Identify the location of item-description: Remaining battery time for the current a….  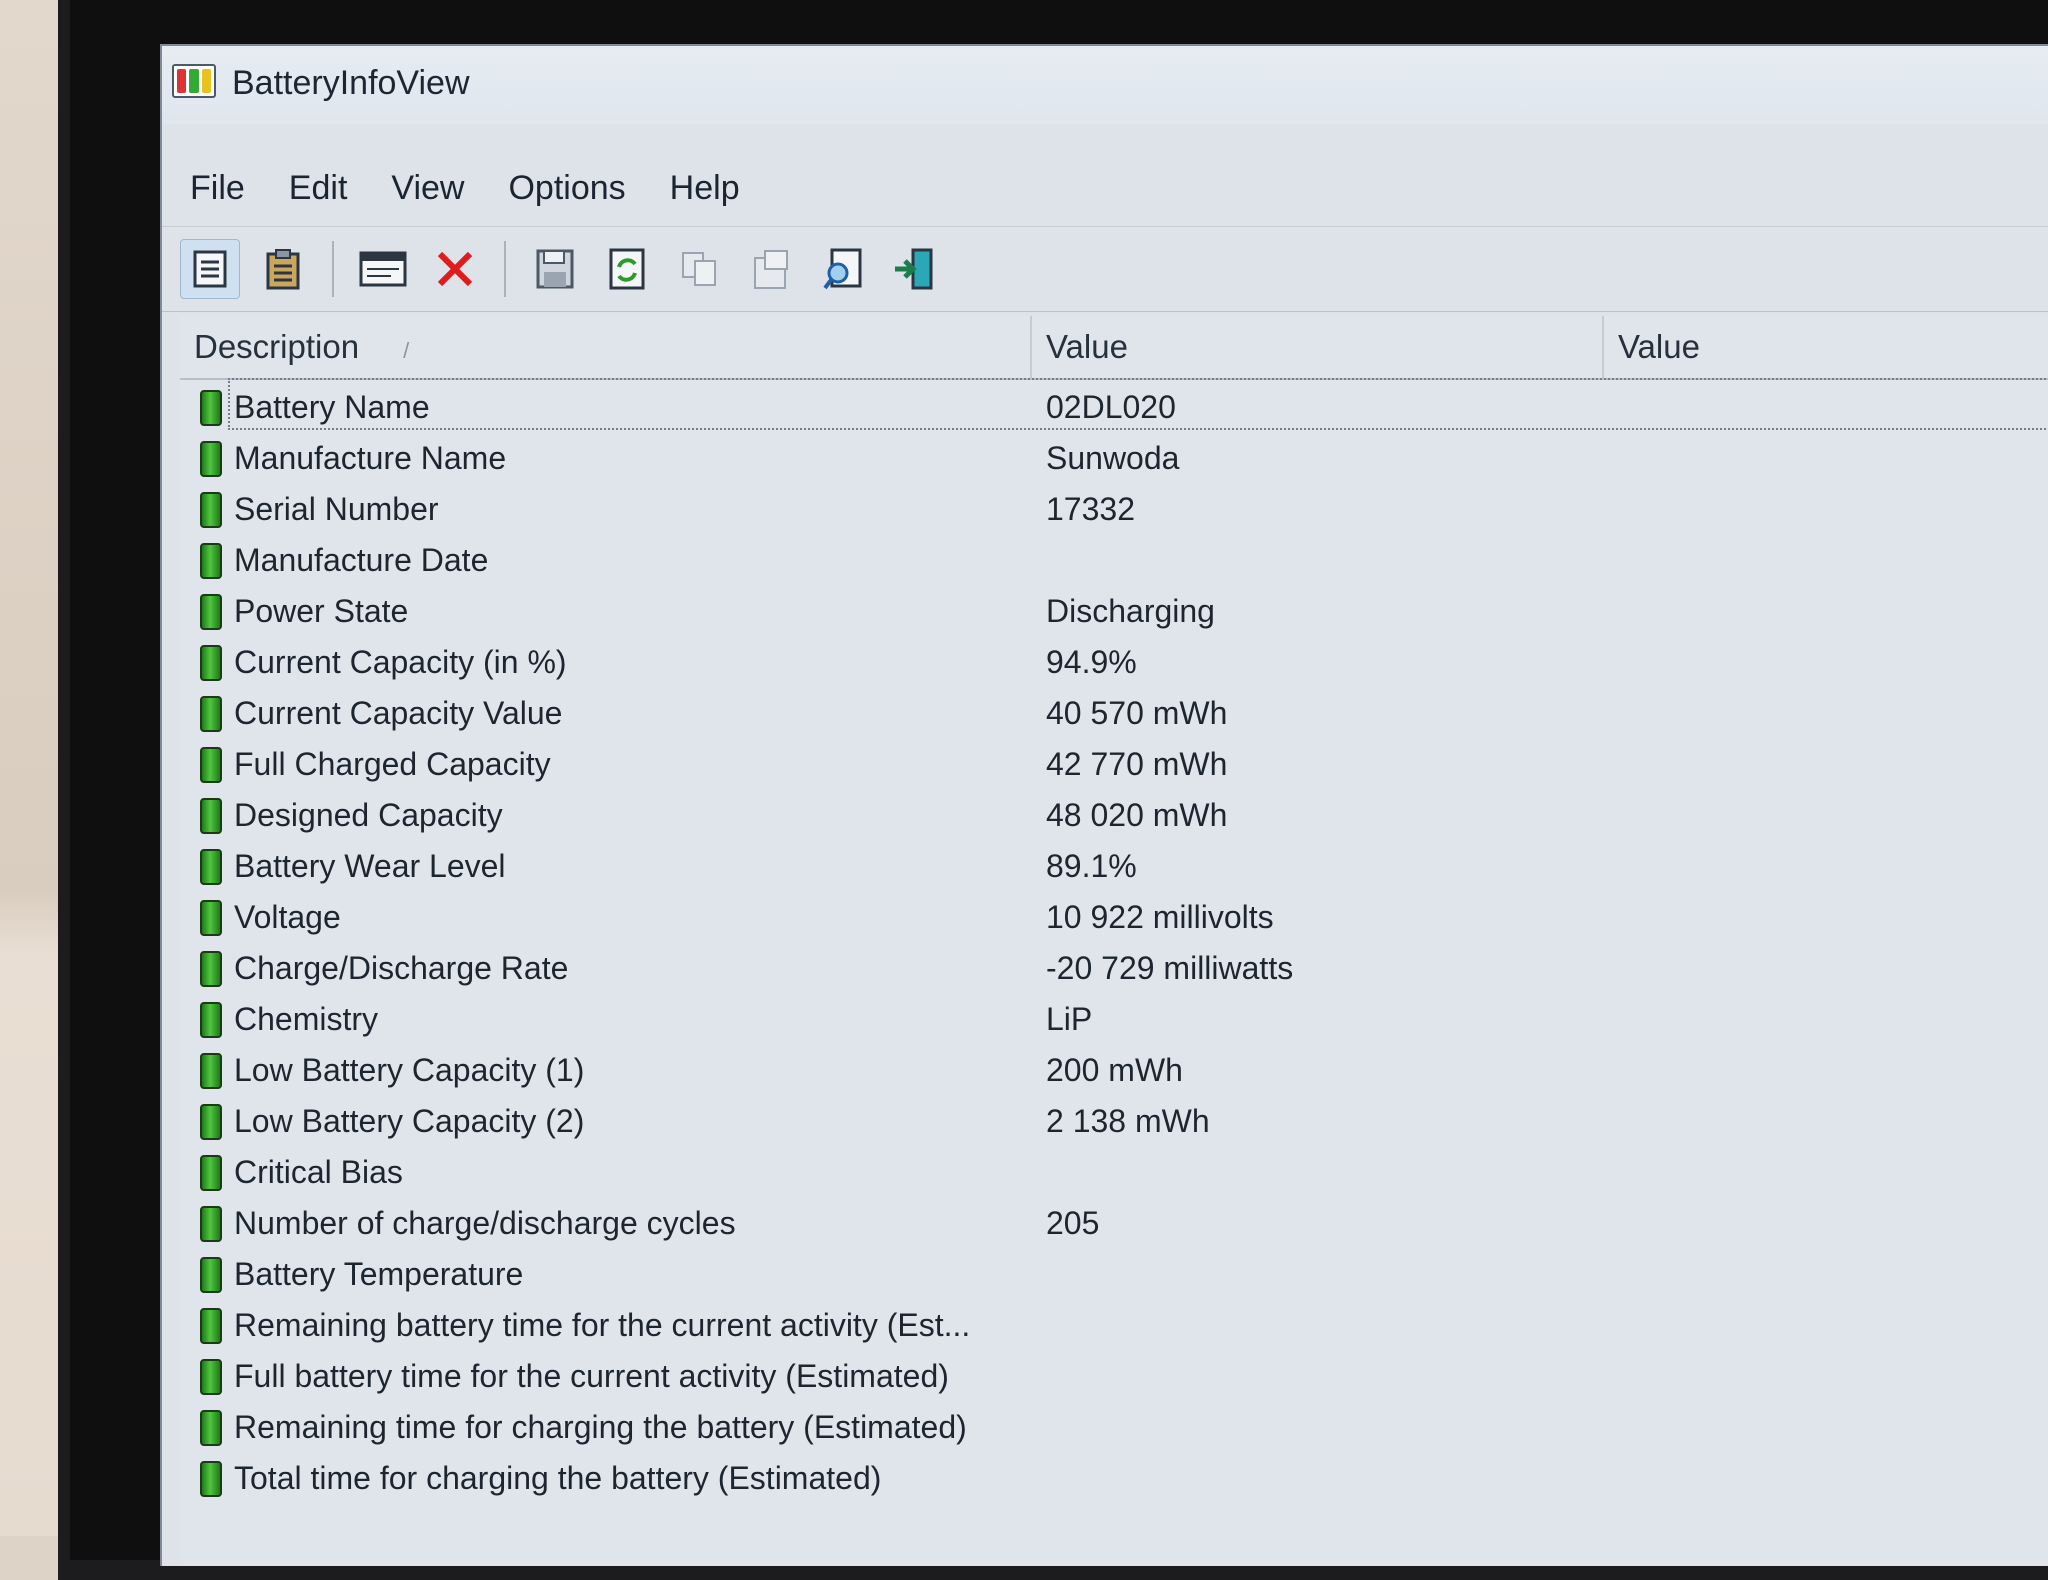
(602, 1325).